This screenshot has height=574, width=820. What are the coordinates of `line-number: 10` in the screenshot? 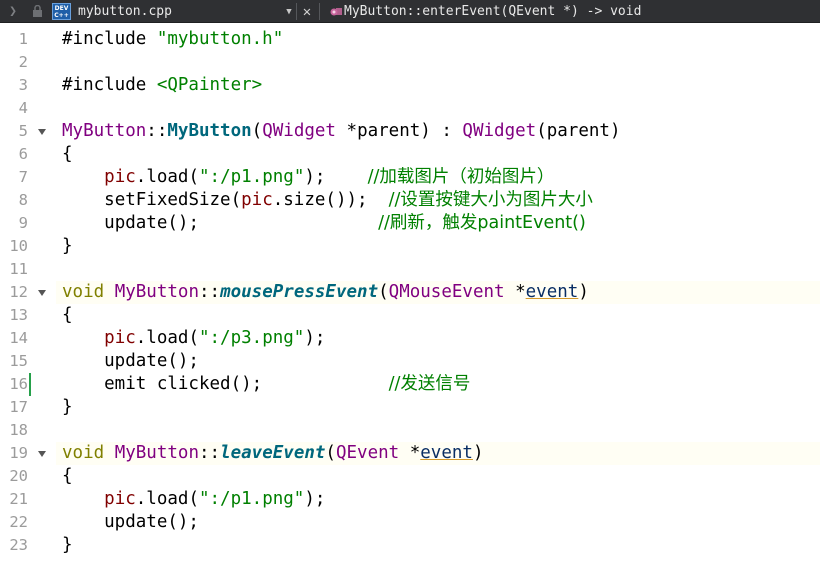 It's located at (18, 246).